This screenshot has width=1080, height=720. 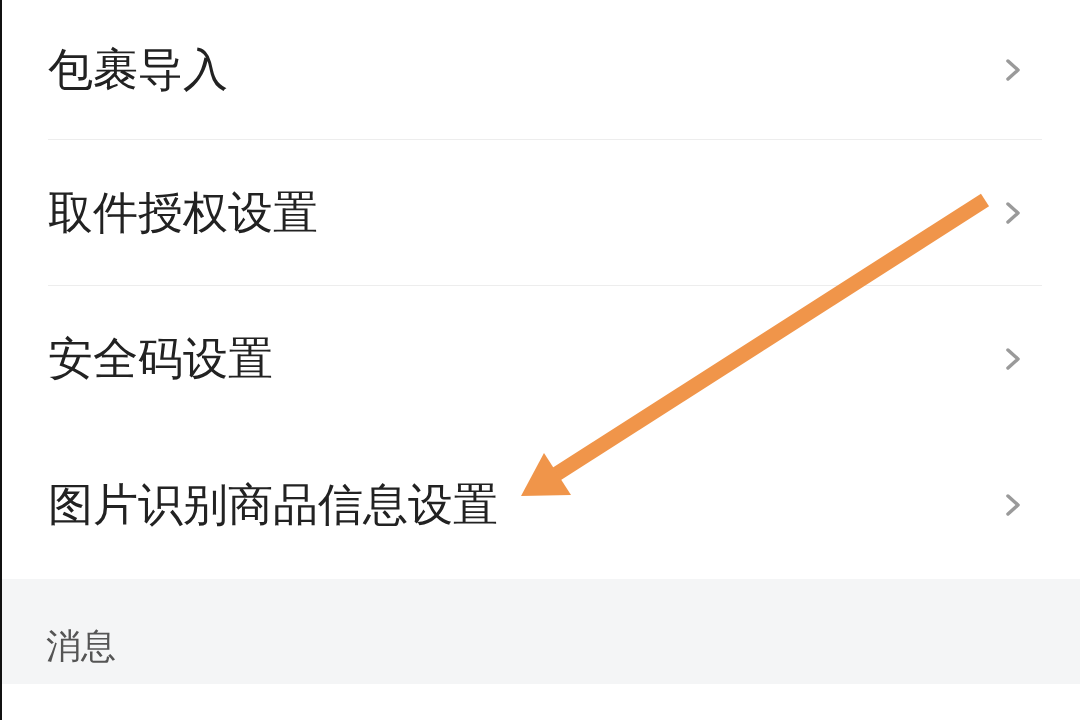 I want to click on section-header: 消息, so click(x=81, y=646).